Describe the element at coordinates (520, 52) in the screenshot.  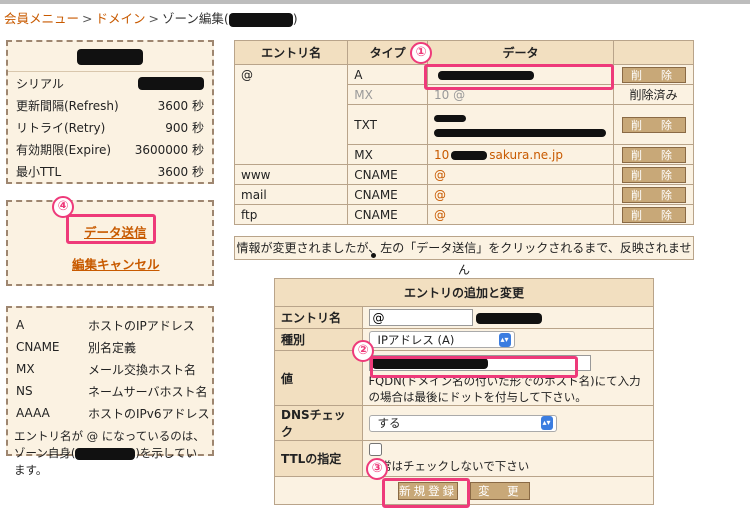
I see `column-header-data: データ` at that location.